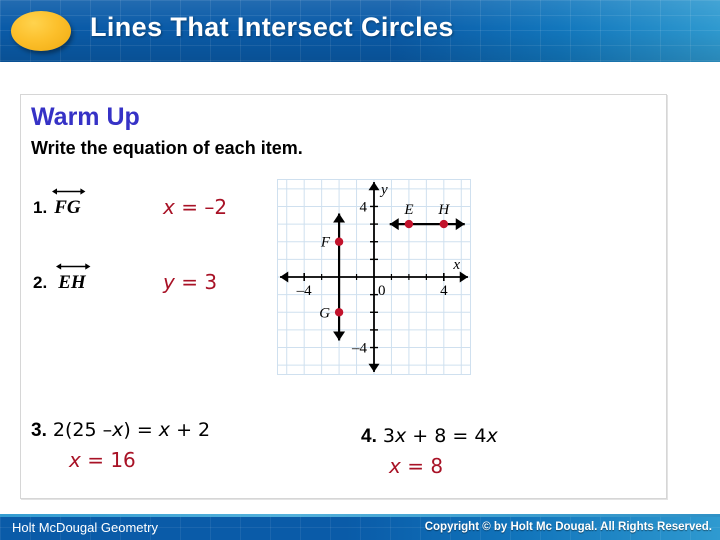  I want to click on answer-item-2: y = 3, so click(190, 282).